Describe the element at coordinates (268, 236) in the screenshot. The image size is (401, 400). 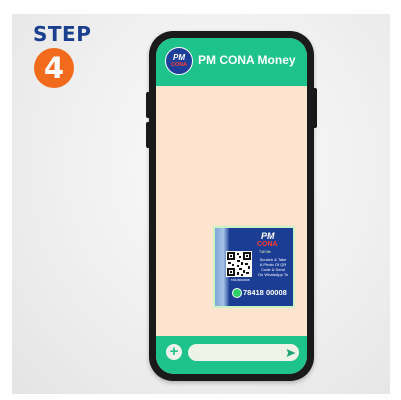
I see `card-logo-pm: PM` at that location.